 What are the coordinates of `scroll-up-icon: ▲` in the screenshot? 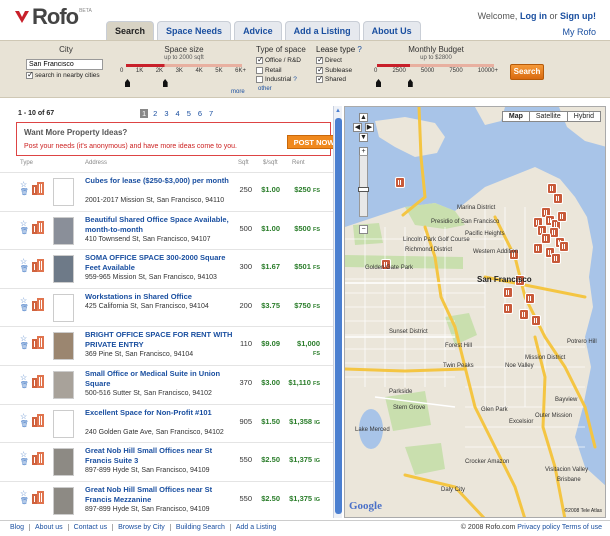 It's located at (338, 111).